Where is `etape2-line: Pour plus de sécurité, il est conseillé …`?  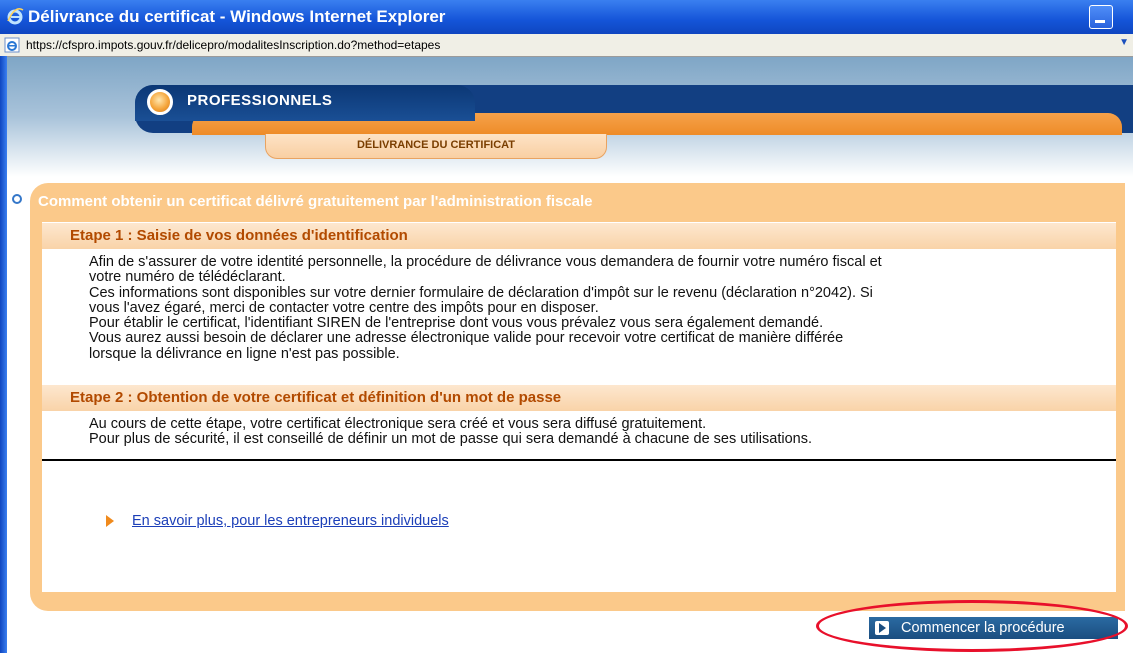 etape2-line: Pour plus de sécurité, il est conseillé … is located at coordinates (451, 439).